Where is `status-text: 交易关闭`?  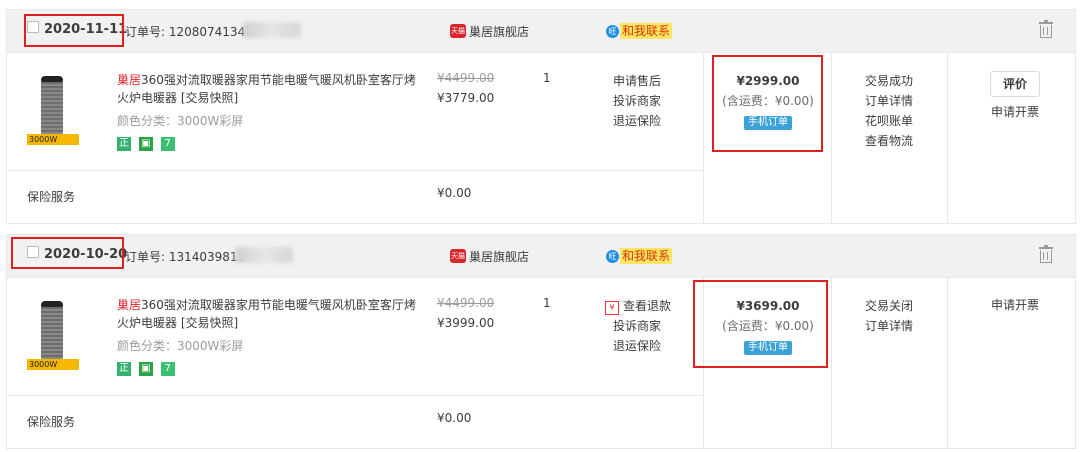
status-text: 交易关闭 is located at coordinates (889, 306).